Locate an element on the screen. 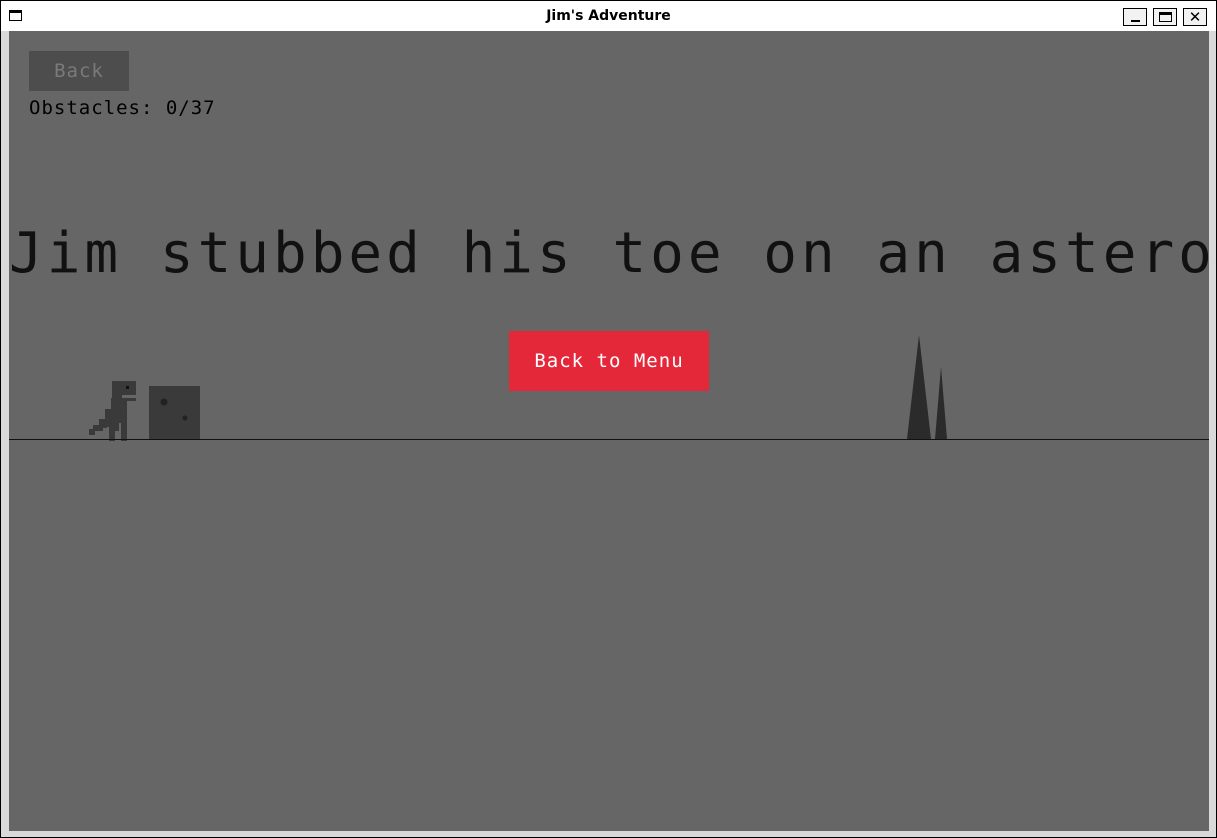 The height and width of the screenshot is (838, 1217). spike-obstacle is located at coordinates (927, 387).